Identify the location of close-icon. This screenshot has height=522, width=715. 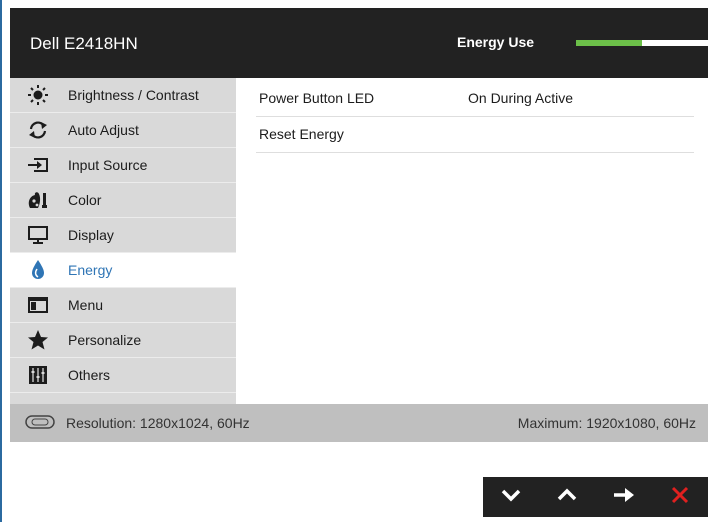
(680, 497).